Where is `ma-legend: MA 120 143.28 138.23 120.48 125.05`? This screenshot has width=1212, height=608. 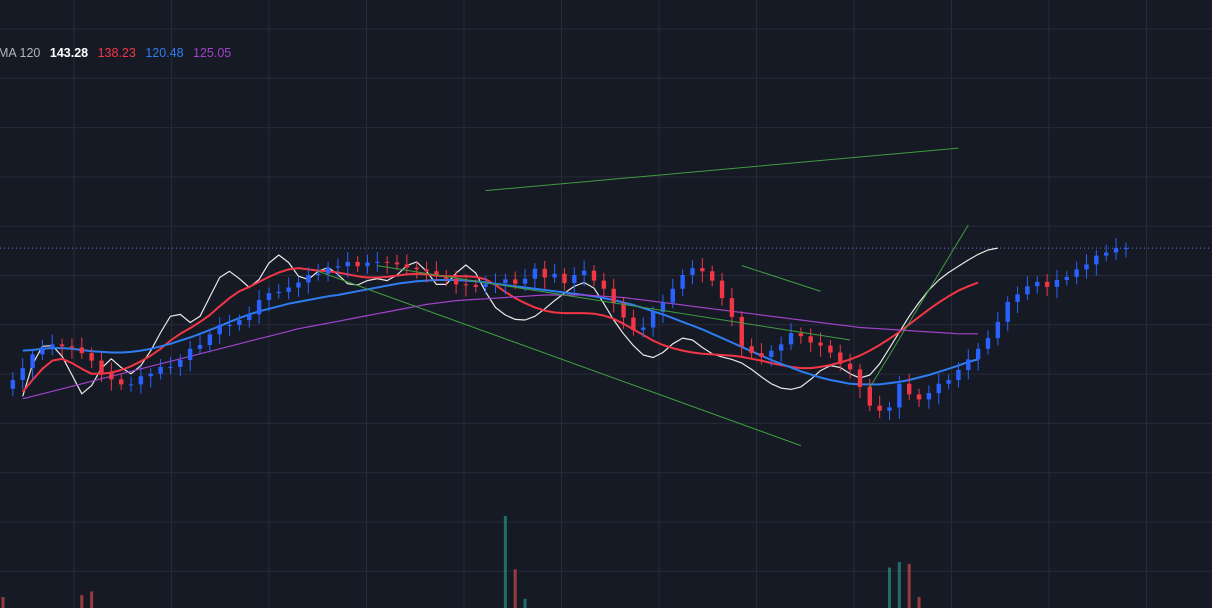
ma-legend: MA 120 143.28 138.23 120.48 125.05 is located at coordinates (118, 53).